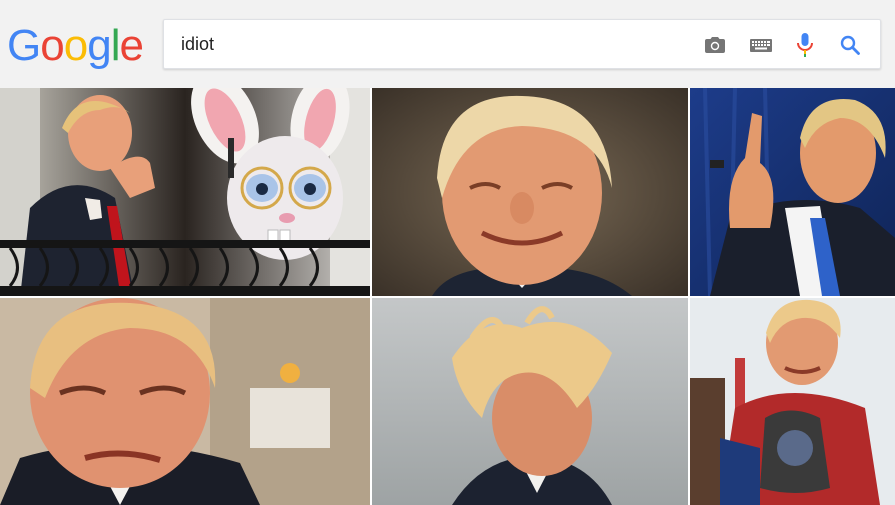 The width and height of the screenshot is (895, 505). I want to click on search-icon, so click(850, 45).